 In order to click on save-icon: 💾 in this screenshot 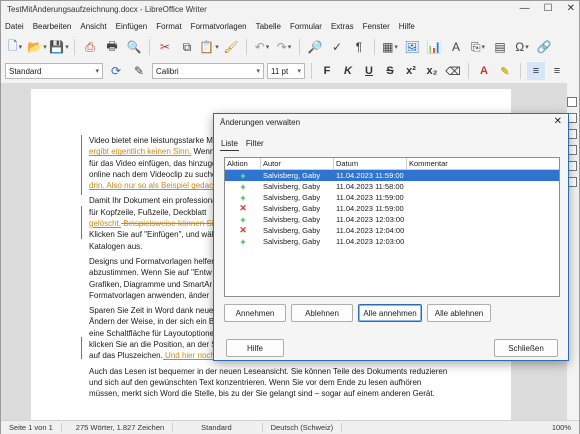, I will do `click(59, 47)`.